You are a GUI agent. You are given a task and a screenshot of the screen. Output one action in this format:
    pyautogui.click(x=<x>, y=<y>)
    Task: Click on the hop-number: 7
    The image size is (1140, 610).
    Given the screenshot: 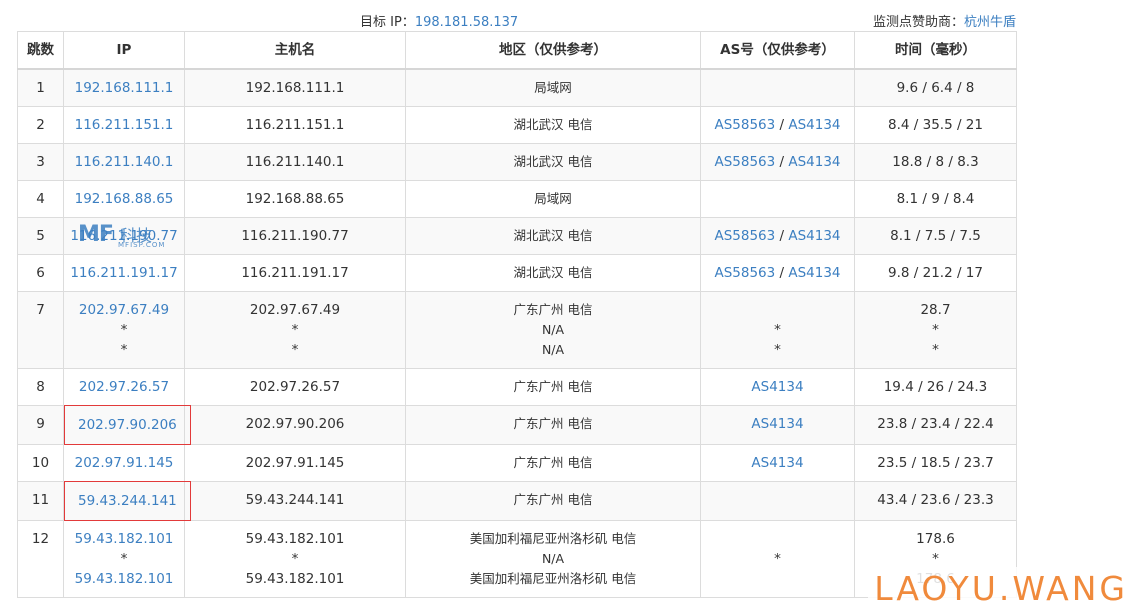 What is the action you would take?
    pyautogui.click(x=40, y=310)
    